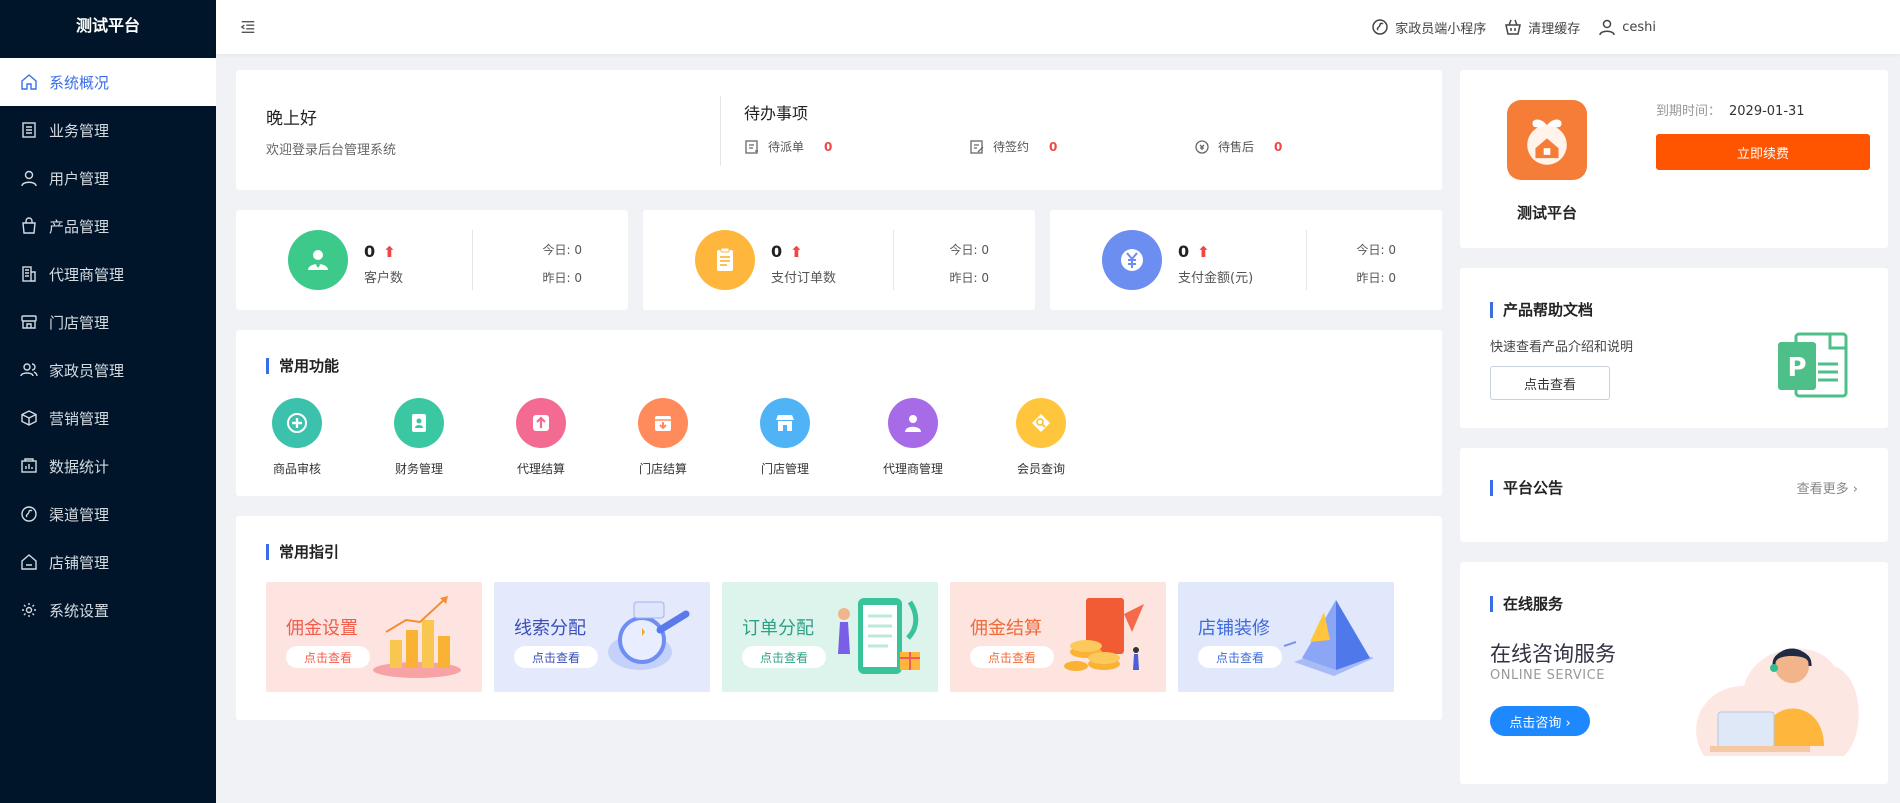  Describe the element at coordinates (79, 610) in the screenshot. I see `sidebar-item-label: 系统设置` at that location.